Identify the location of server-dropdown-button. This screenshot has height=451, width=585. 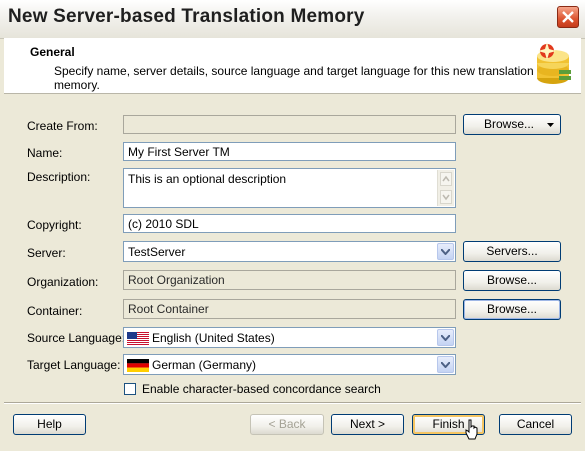
(445, 251).